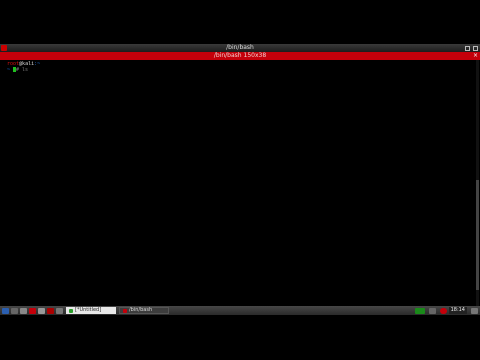 The image size is (480, 360). I want to click on scrollbar, so click(477, 183).